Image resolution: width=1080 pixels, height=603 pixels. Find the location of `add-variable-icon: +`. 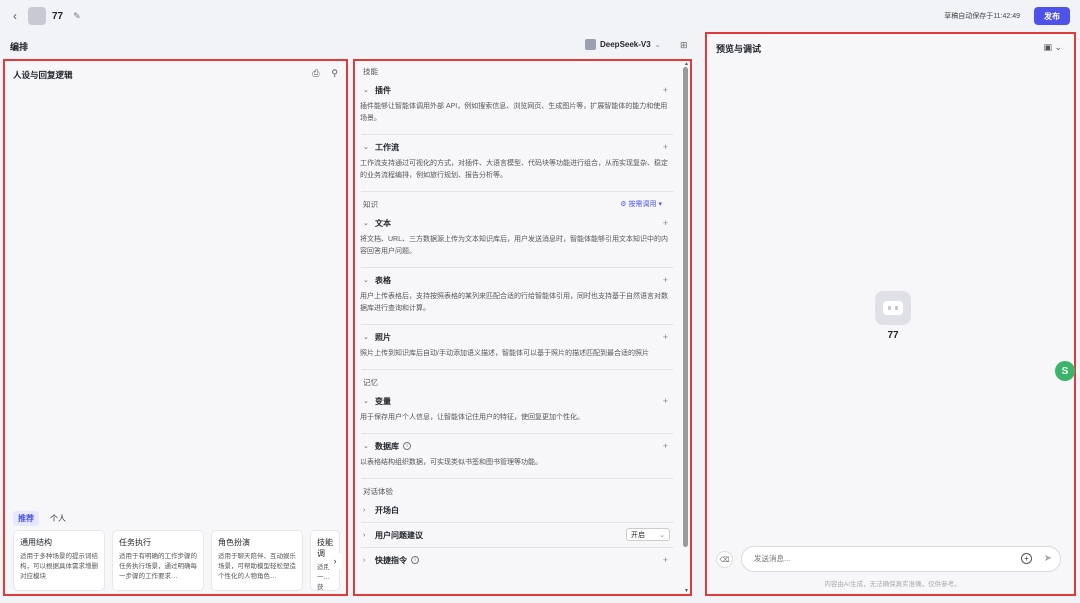

add-variable-icon: + is located at coordinates (665, 401).